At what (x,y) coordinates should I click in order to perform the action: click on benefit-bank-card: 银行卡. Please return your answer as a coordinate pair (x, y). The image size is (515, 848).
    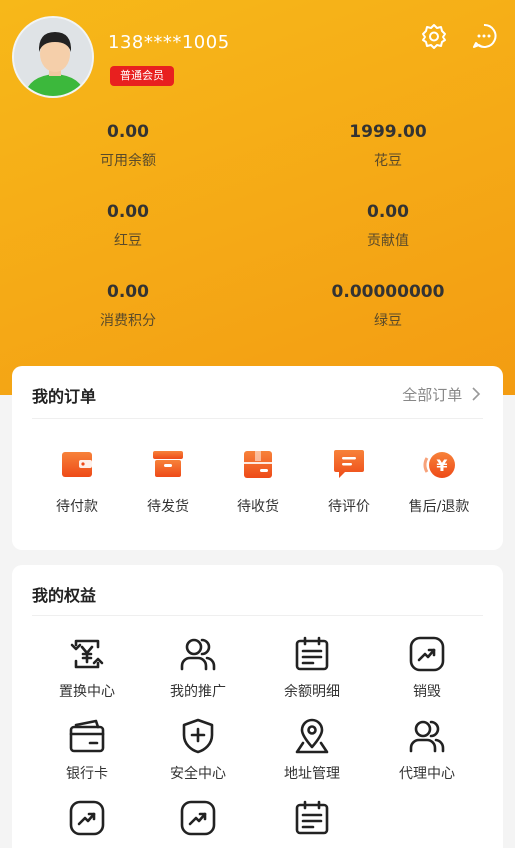
    Looking at the image, I should click on (87, 750).